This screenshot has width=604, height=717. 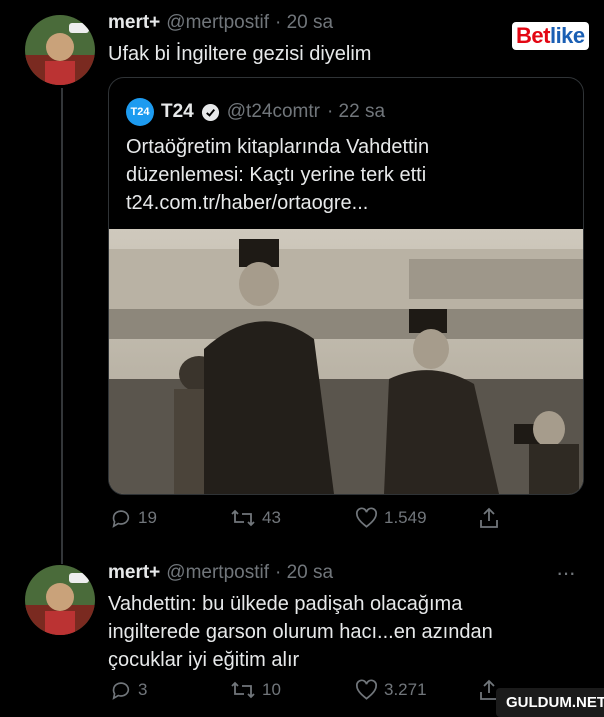 I want to click on reply-button: 19, so click(x=133, y=518).